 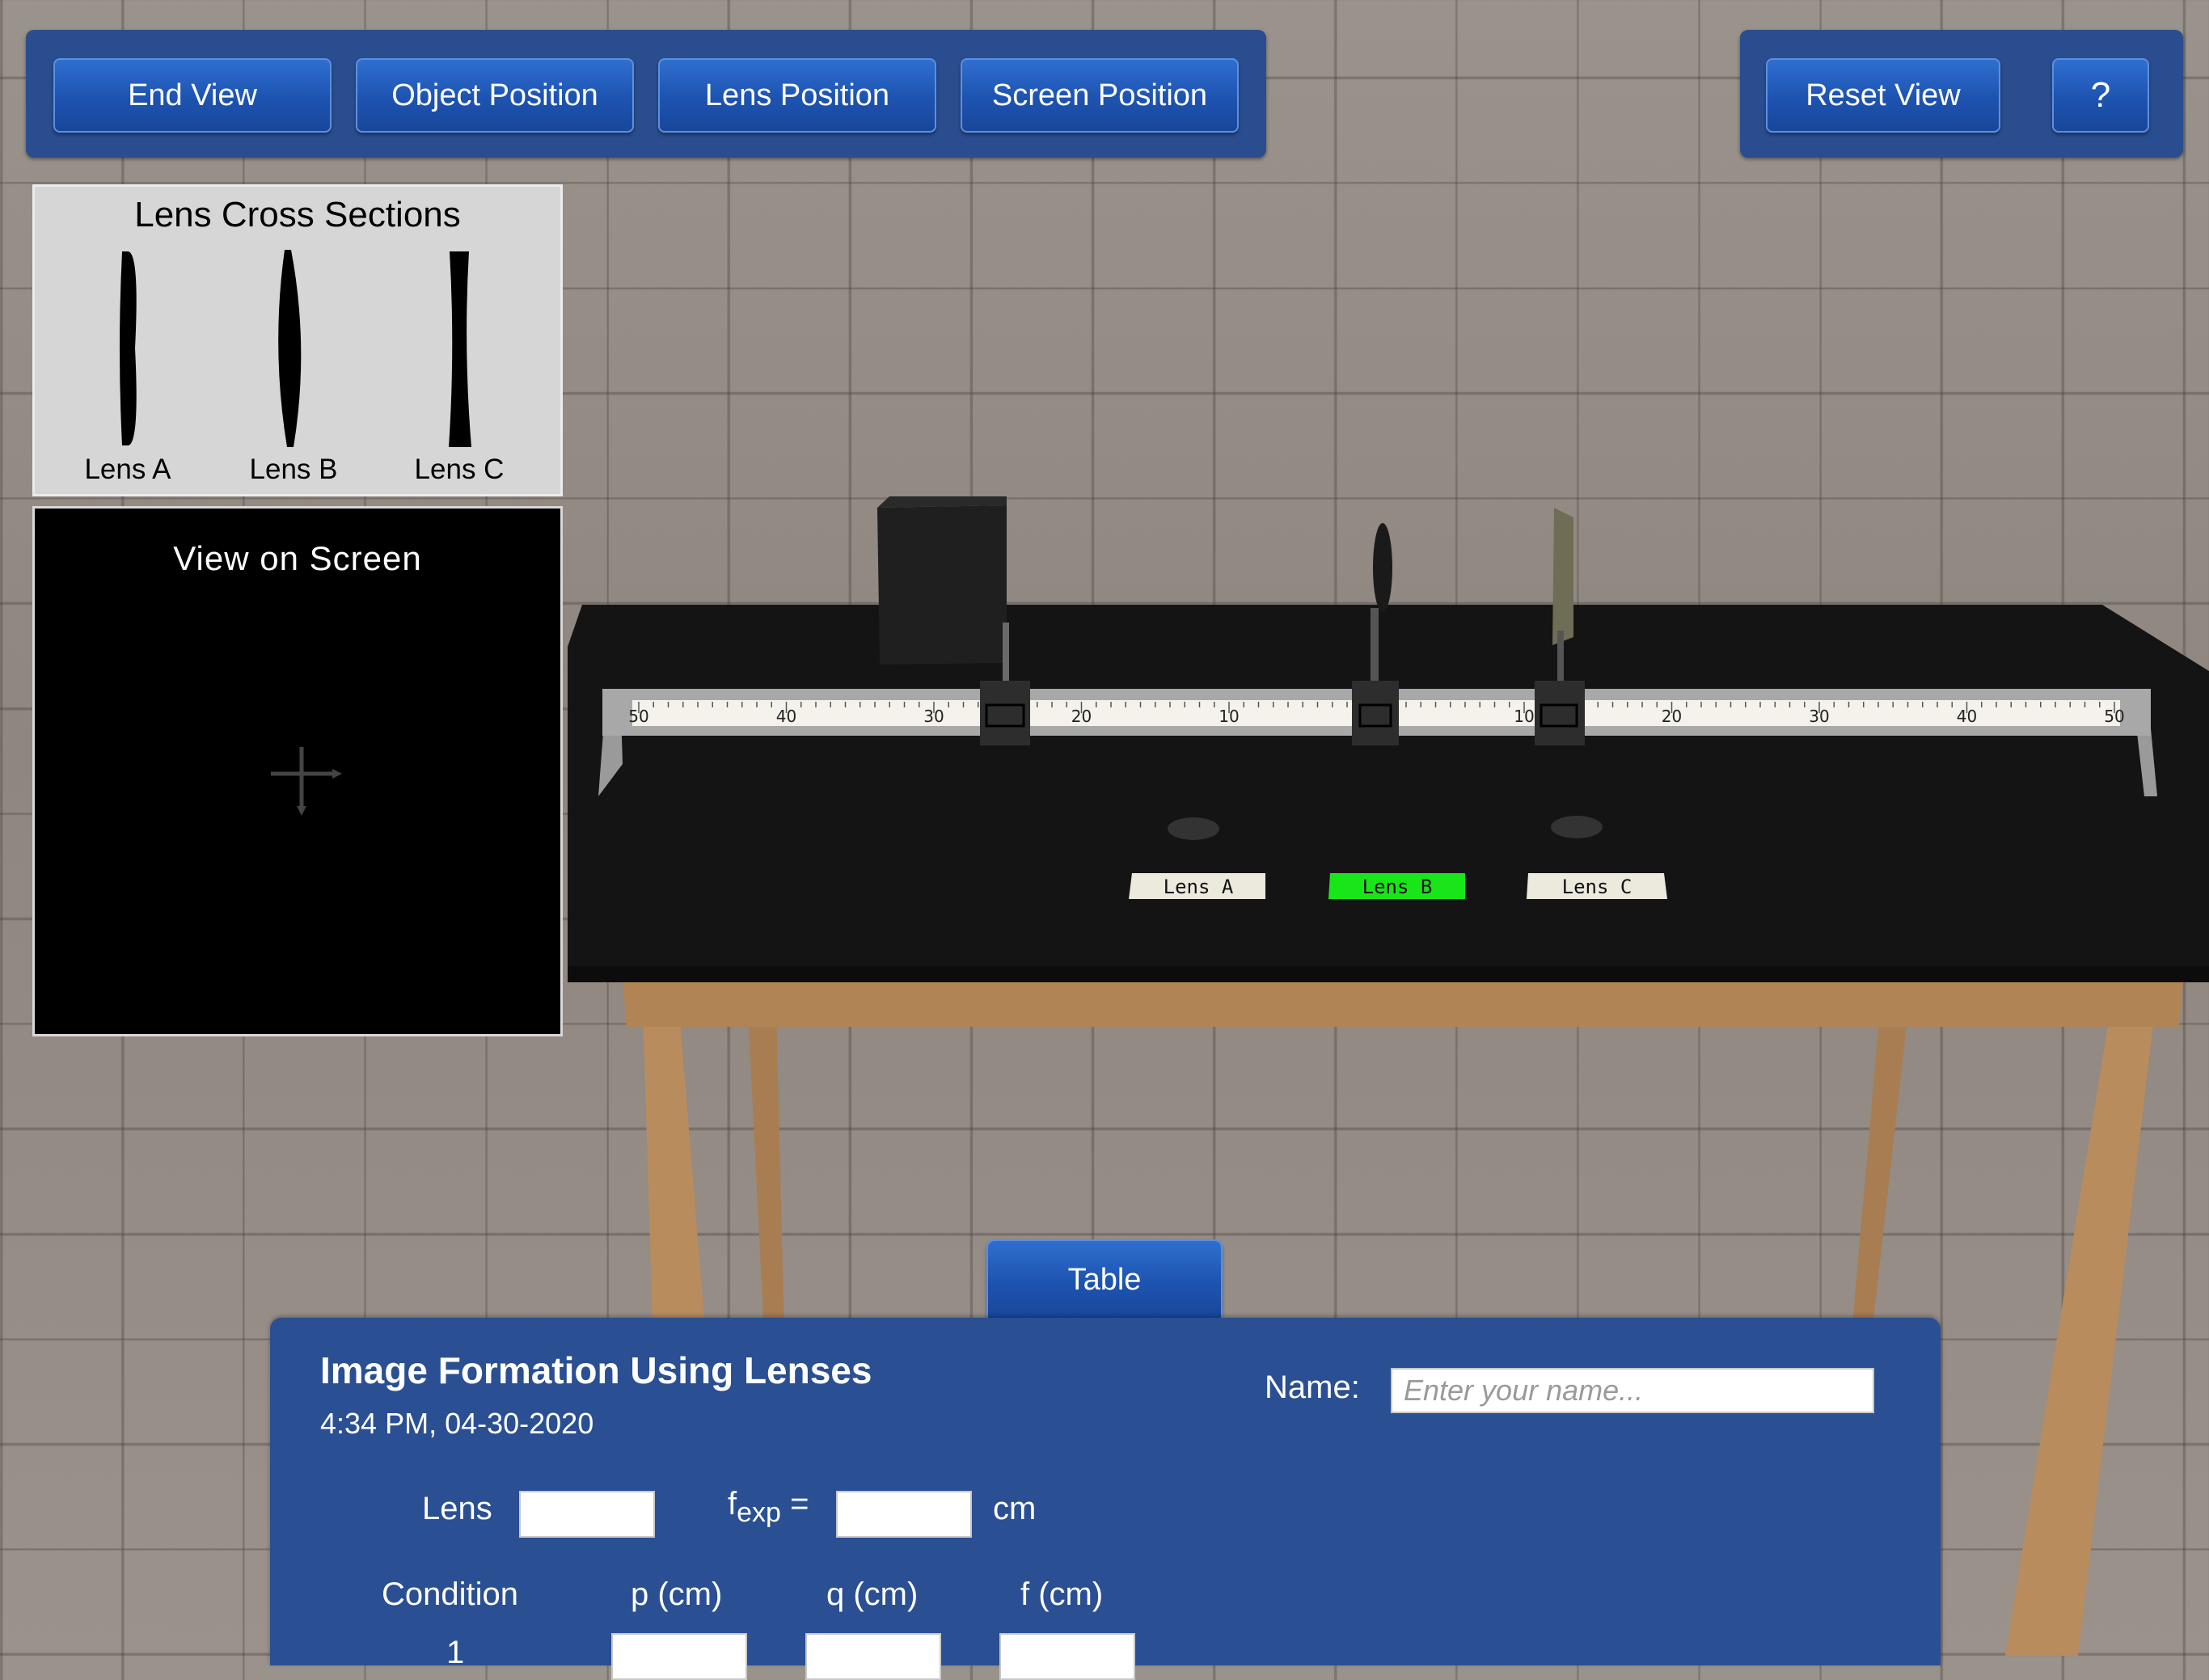 I want to click on col-q: q (cm), so click(x=873, y=1595).